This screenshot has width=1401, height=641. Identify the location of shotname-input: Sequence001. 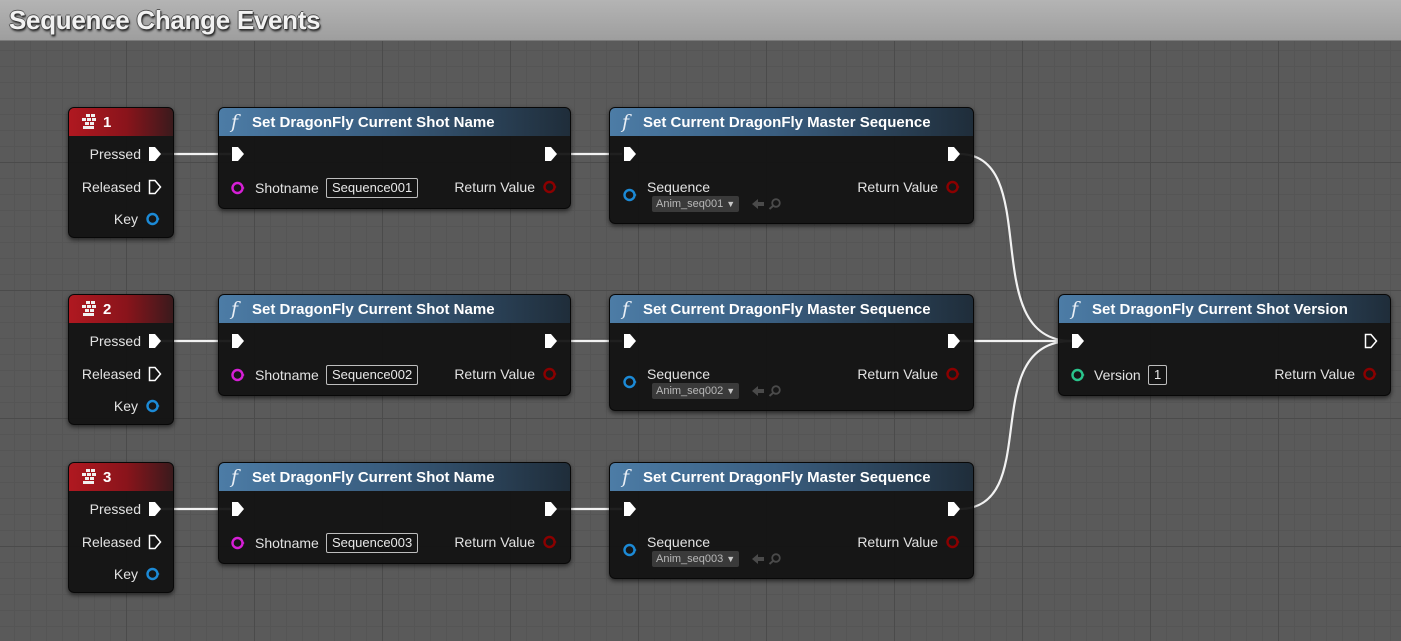
(372, 188).